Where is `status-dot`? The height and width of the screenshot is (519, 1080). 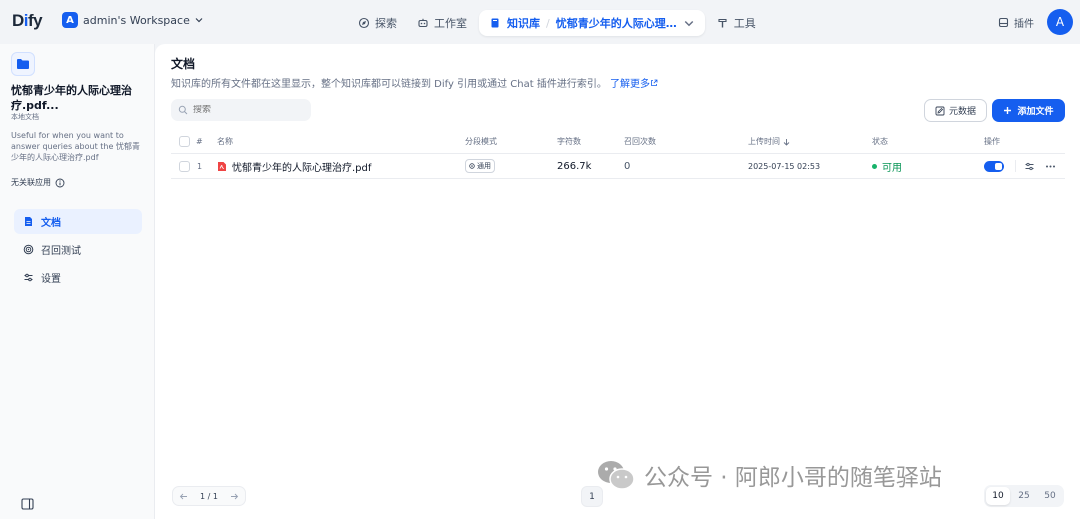
status-dot is located at coordinates (874, 166).